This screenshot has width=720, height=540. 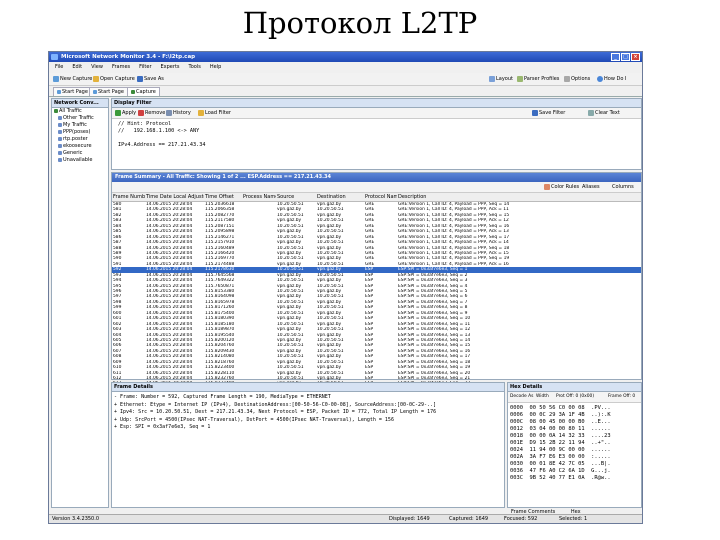 What do you see at coordinates (76, 519) in the screenshot?
I see `version-text: Version 3.4.2350.0` at bounding box center [76, 519].